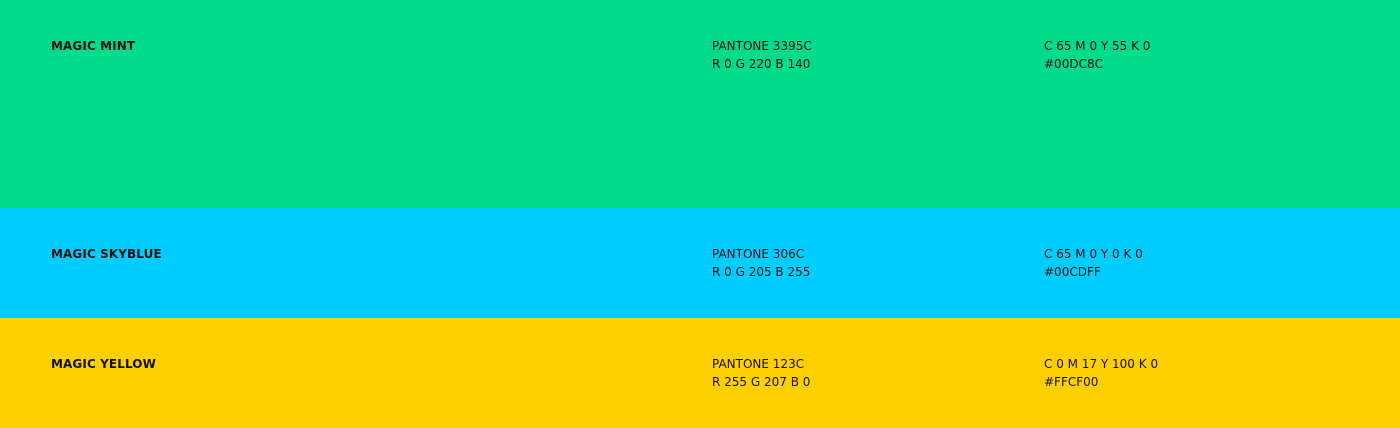 Image resolution: width=1400 pixels, height=428 pixels. I want to click on cmyk-value: C 65 M 0 Y 55 K 0, so click(1097, 46).